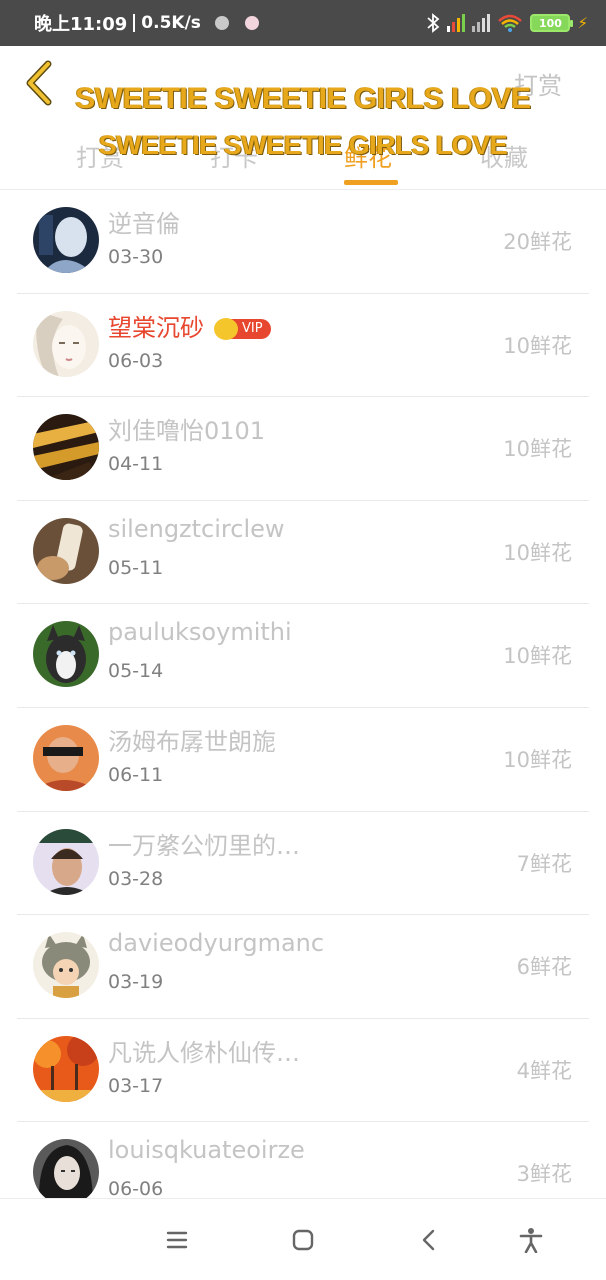 The image size is (606, 1280). I want to click on flower-count: 4鲜花, so click(544, 1070).